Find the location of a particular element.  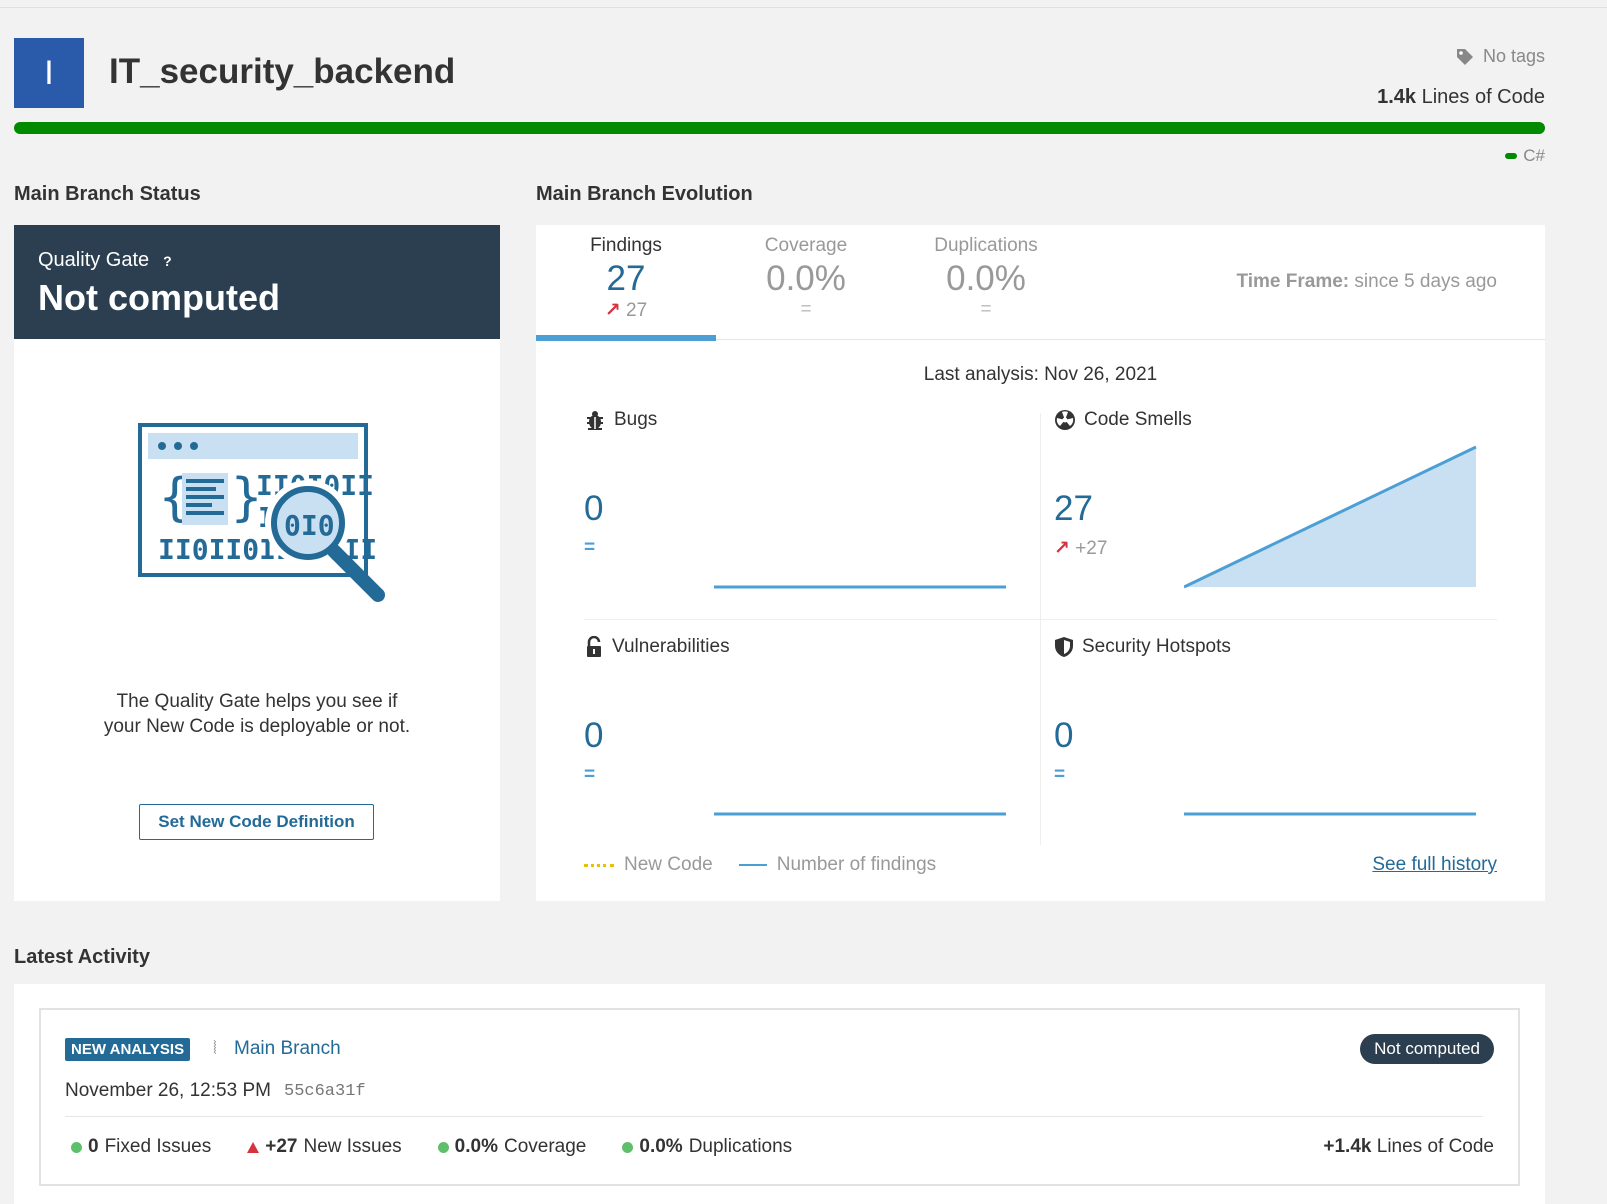

loc-label: Lines of Code is located at coordinates (1483, 97).